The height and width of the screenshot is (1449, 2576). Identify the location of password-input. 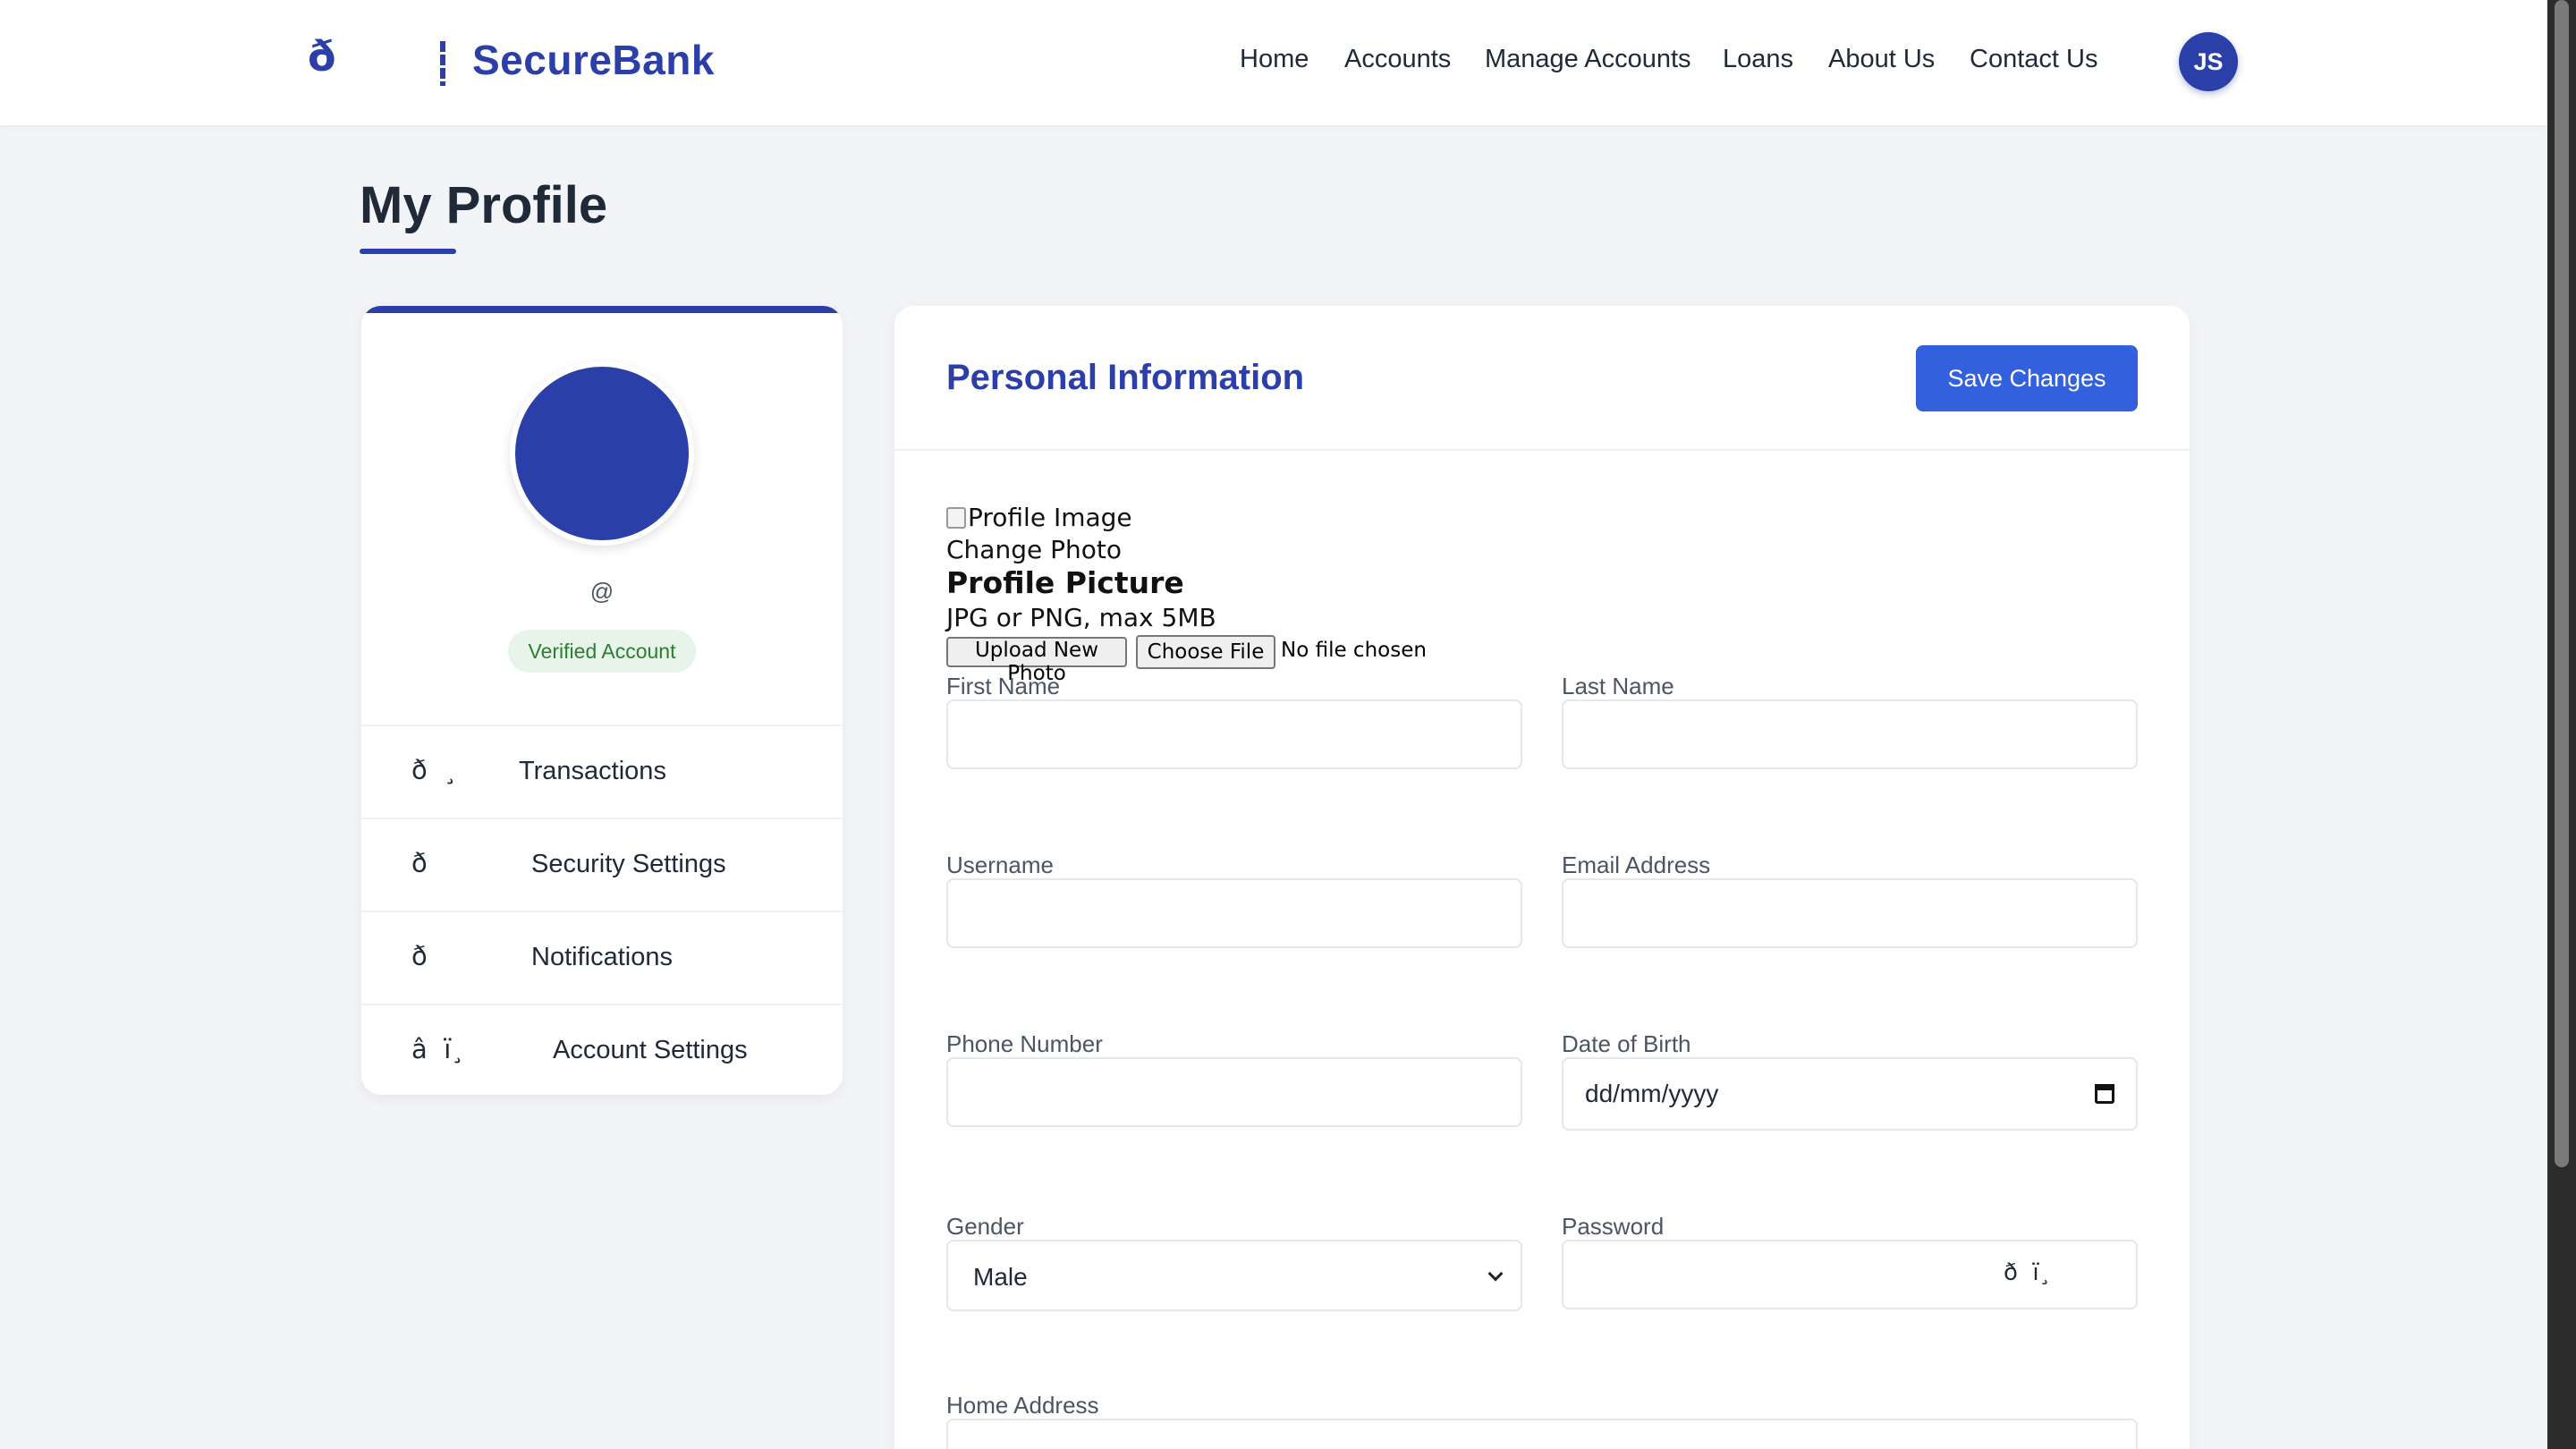
(1850, 1274).